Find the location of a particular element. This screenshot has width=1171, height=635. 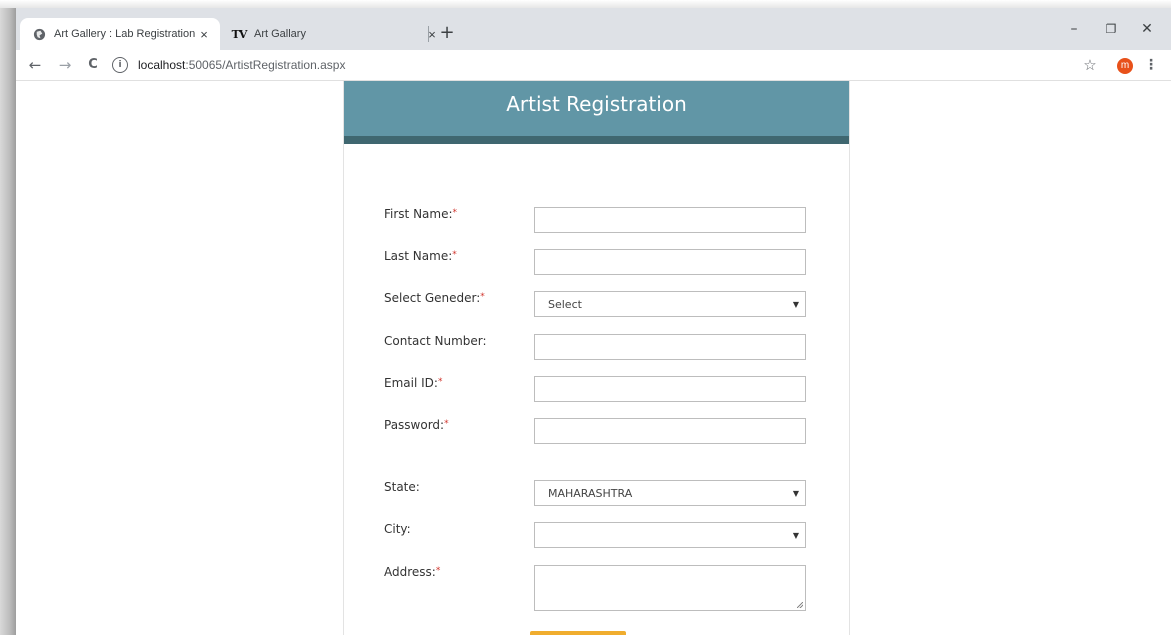

gender-selected-value: Select is located at coordinates (565, 304).